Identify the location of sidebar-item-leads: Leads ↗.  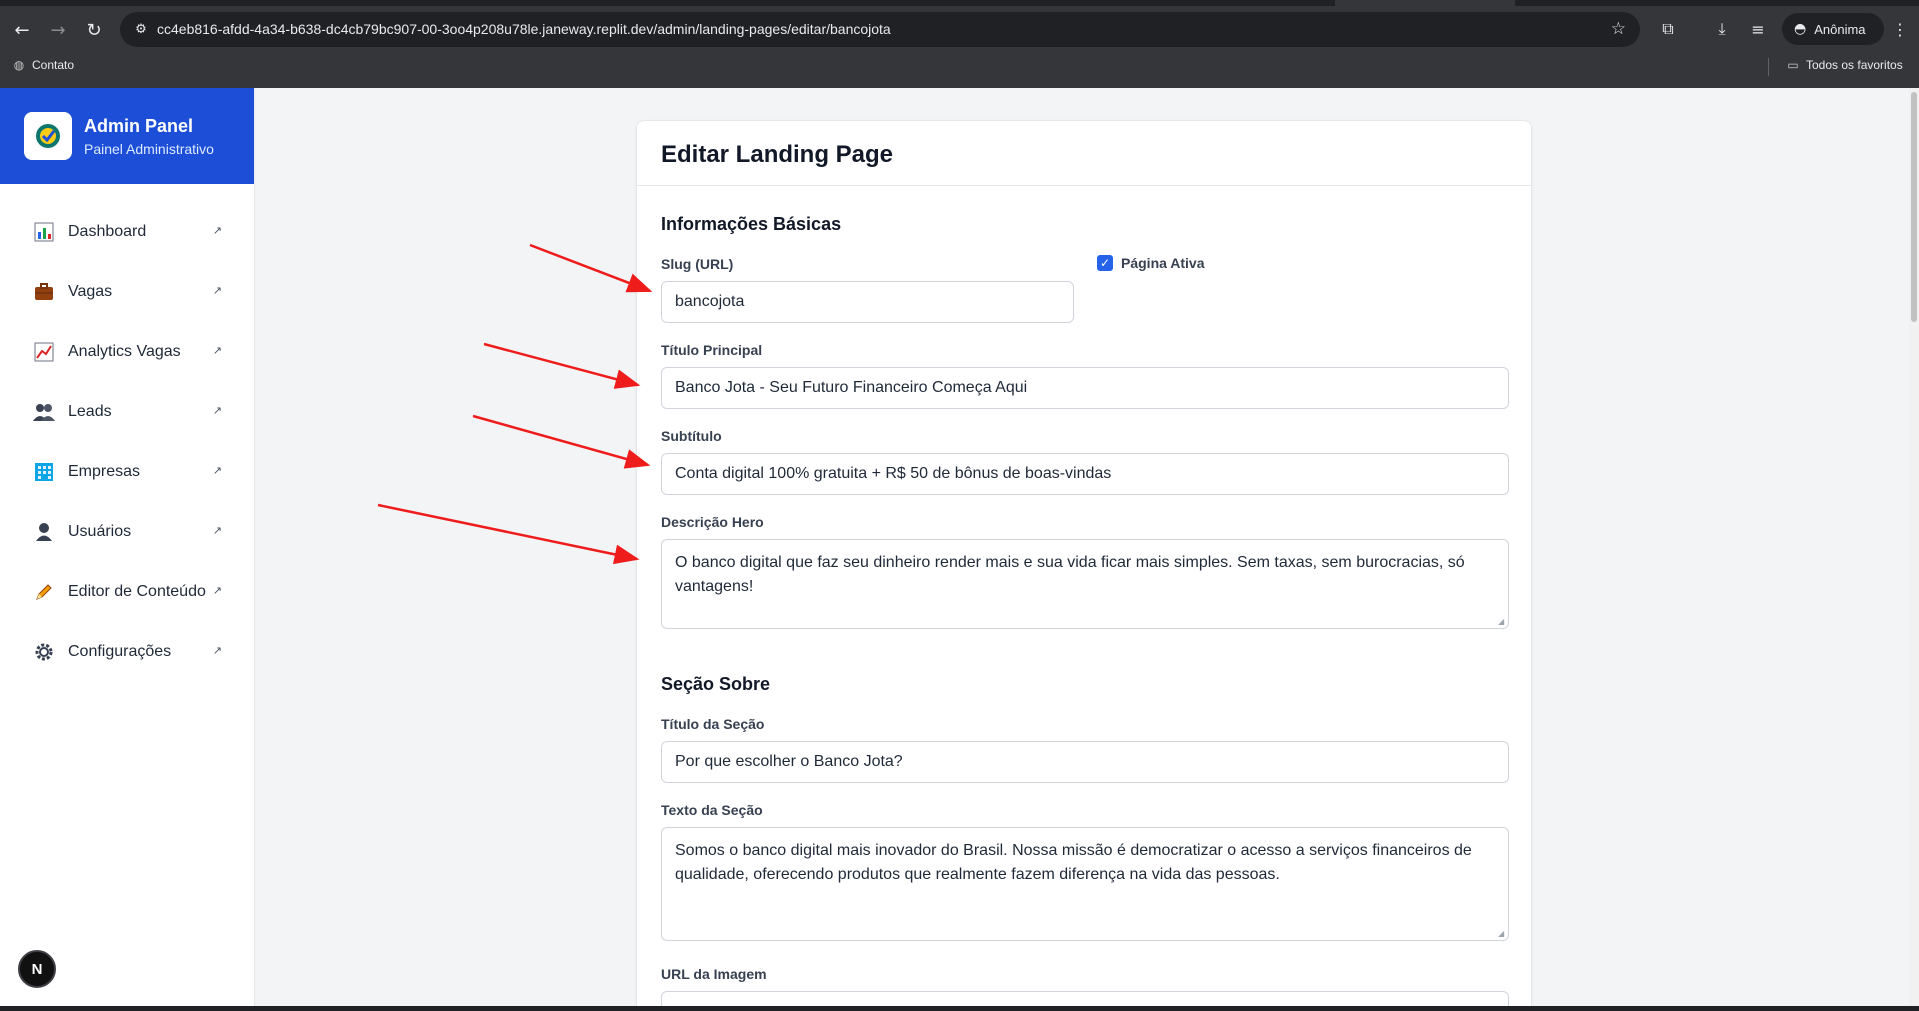
(127, 412).